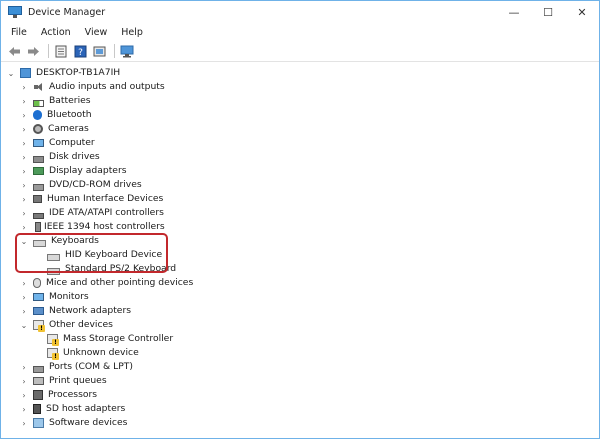 The height and width of the screenshot is (439, 600). Describe the element at coordinates (39, 326) in the screenshot. I see `other-devices-icon` at that location.